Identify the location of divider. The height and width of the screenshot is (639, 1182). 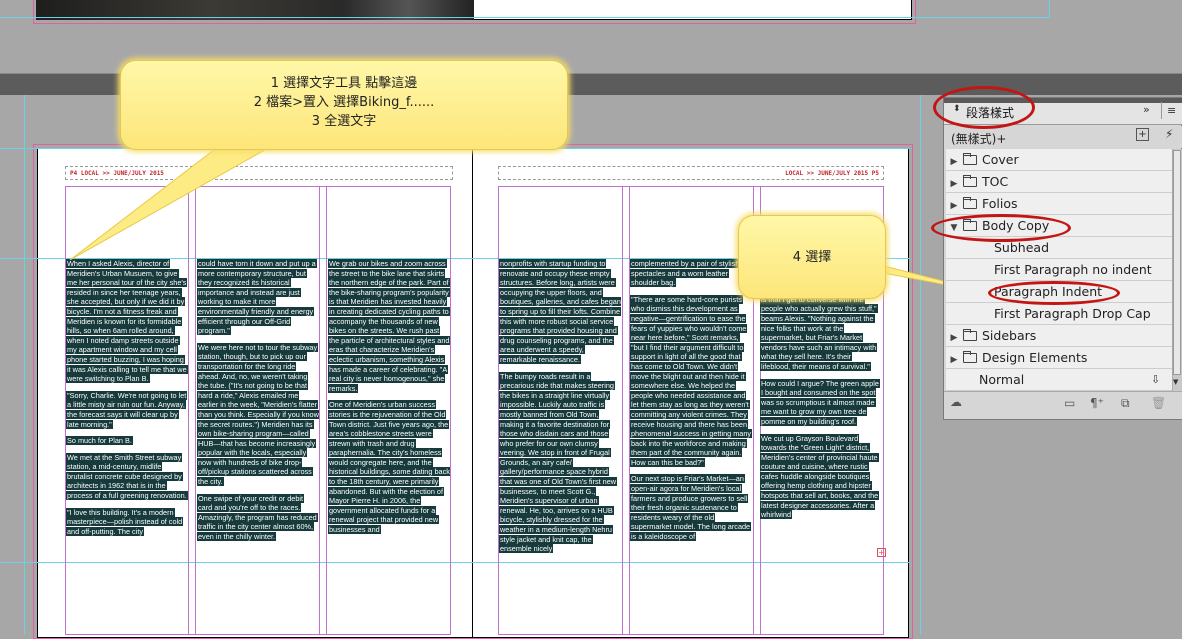
(1161, 110).